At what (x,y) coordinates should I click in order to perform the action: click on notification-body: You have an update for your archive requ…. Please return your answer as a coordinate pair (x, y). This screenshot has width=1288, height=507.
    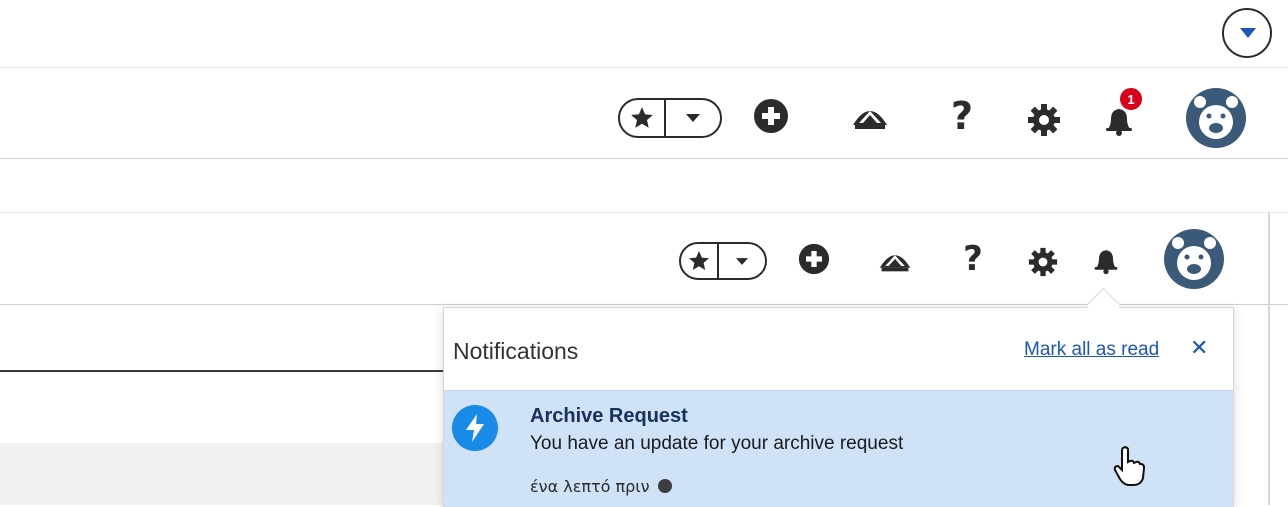
    Looking at the image, I should click on (717, 443).